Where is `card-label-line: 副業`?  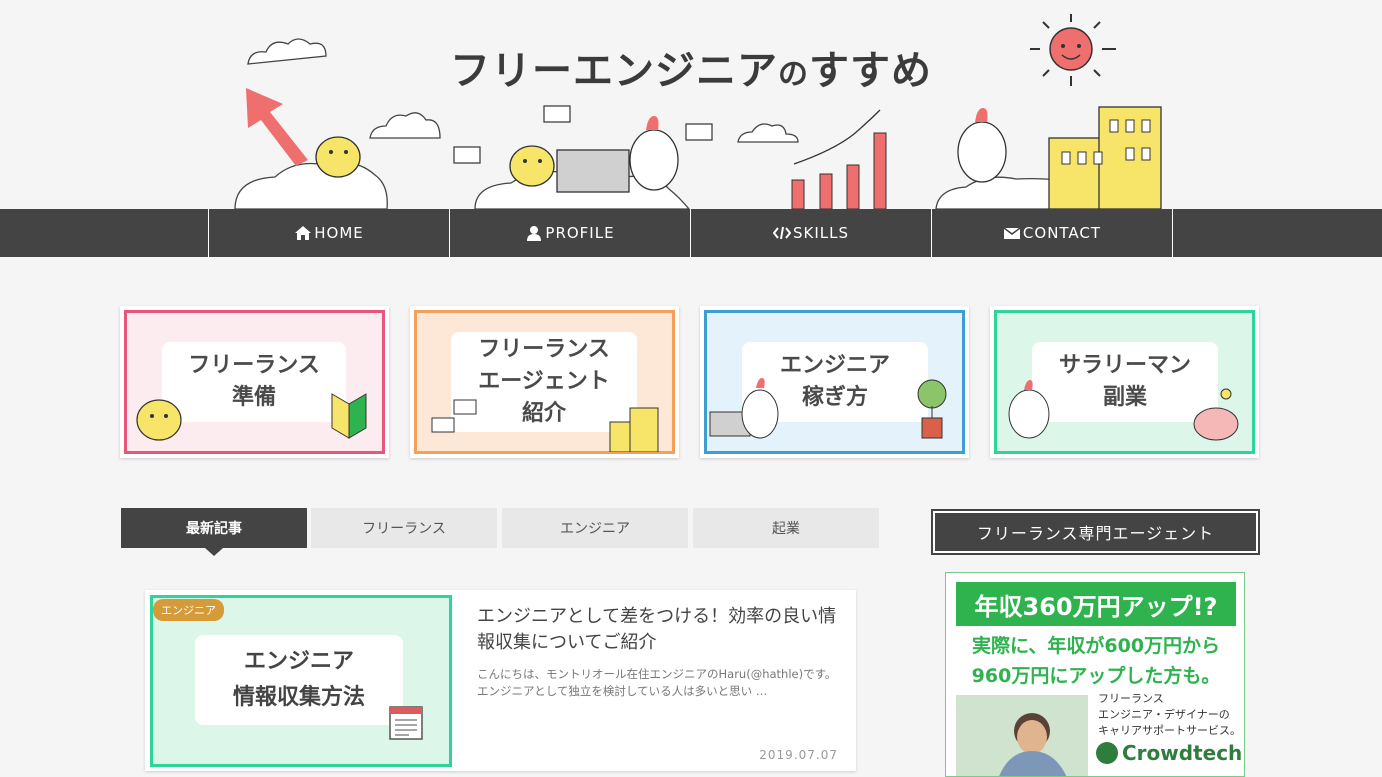 card-label-line: 副業 is located at coordinates (1124, 397).